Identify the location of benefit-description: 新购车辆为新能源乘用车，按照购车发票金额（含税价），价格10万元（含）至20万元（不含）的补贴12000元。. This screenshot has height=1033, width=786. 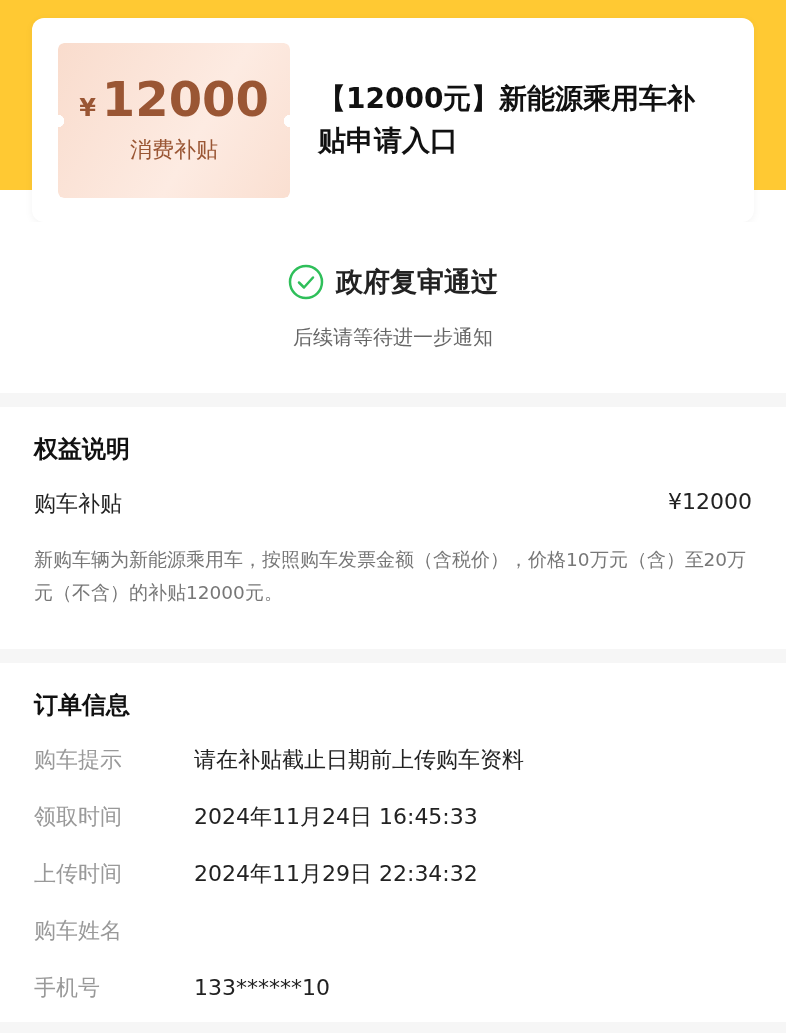
(391, 576).